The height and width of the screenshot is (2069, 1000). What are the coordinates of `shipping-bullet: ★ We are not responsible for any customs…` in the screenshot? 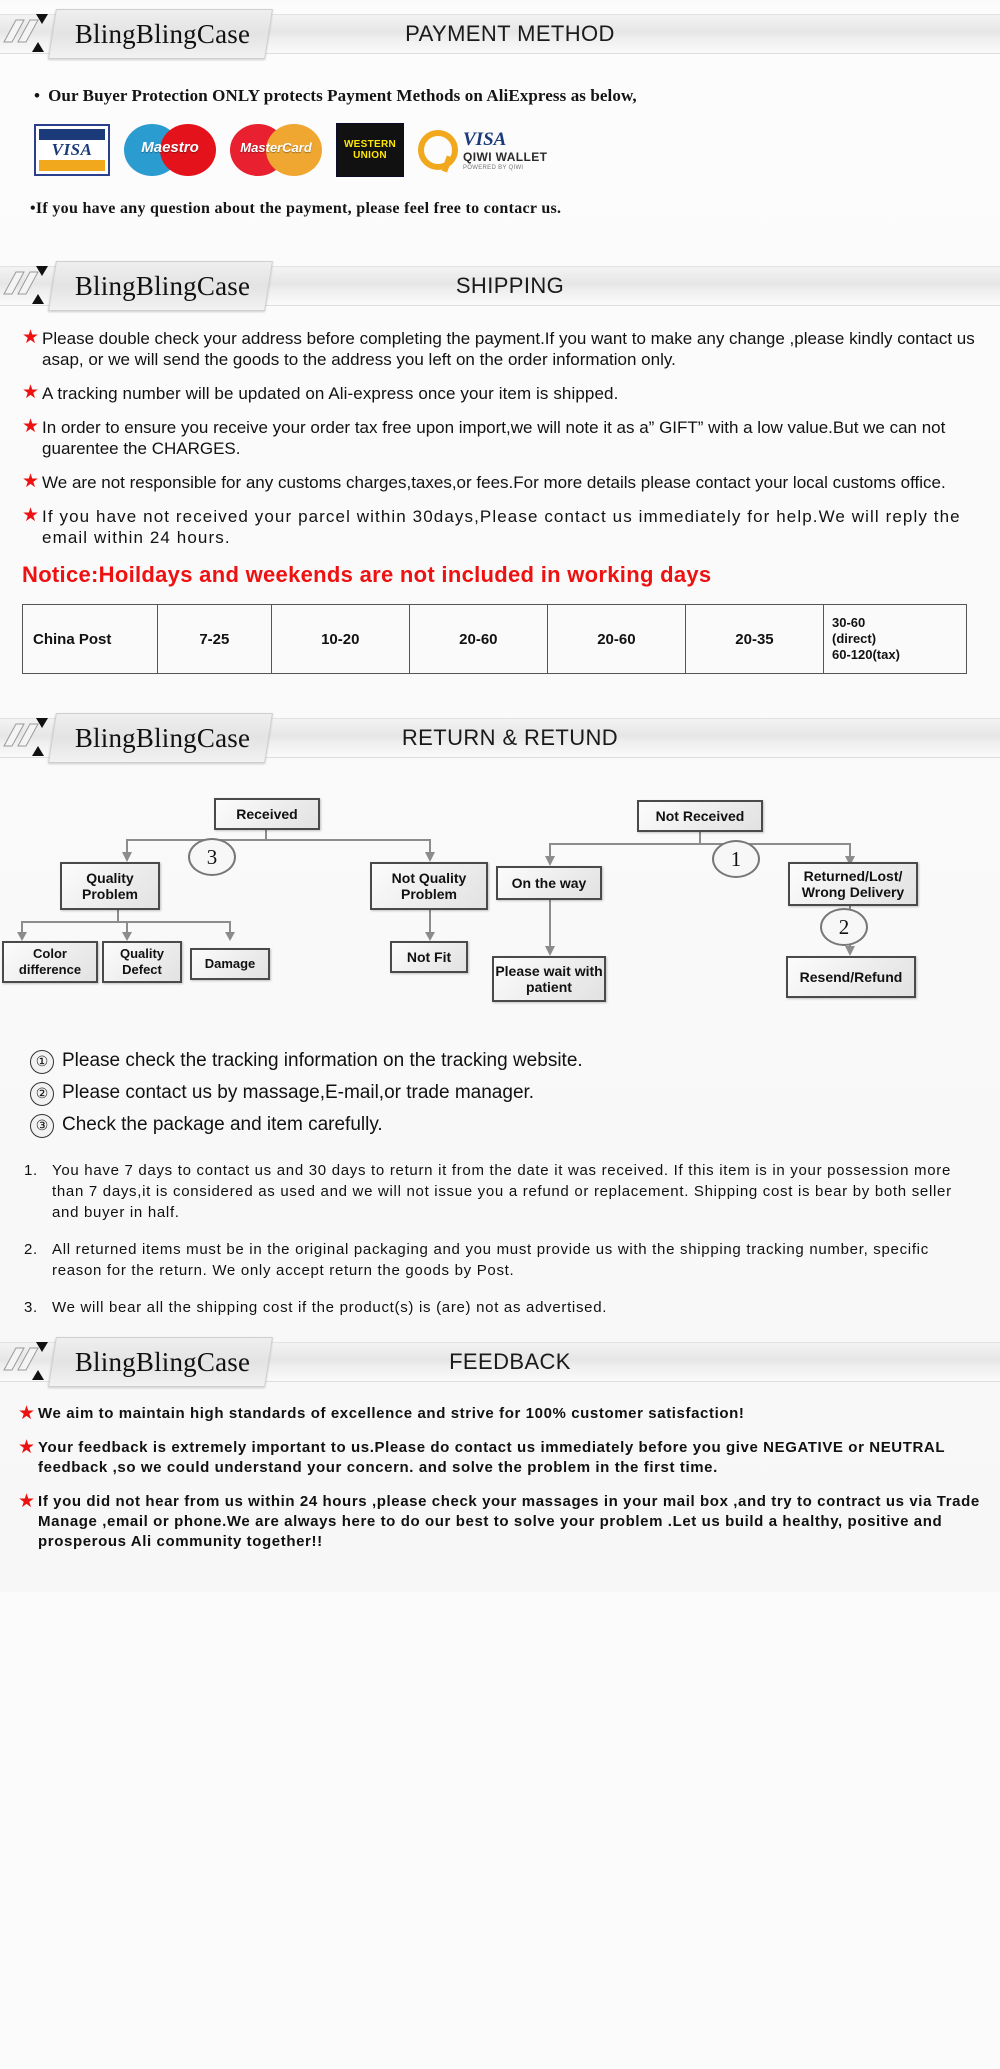 It's located at (500, 482).